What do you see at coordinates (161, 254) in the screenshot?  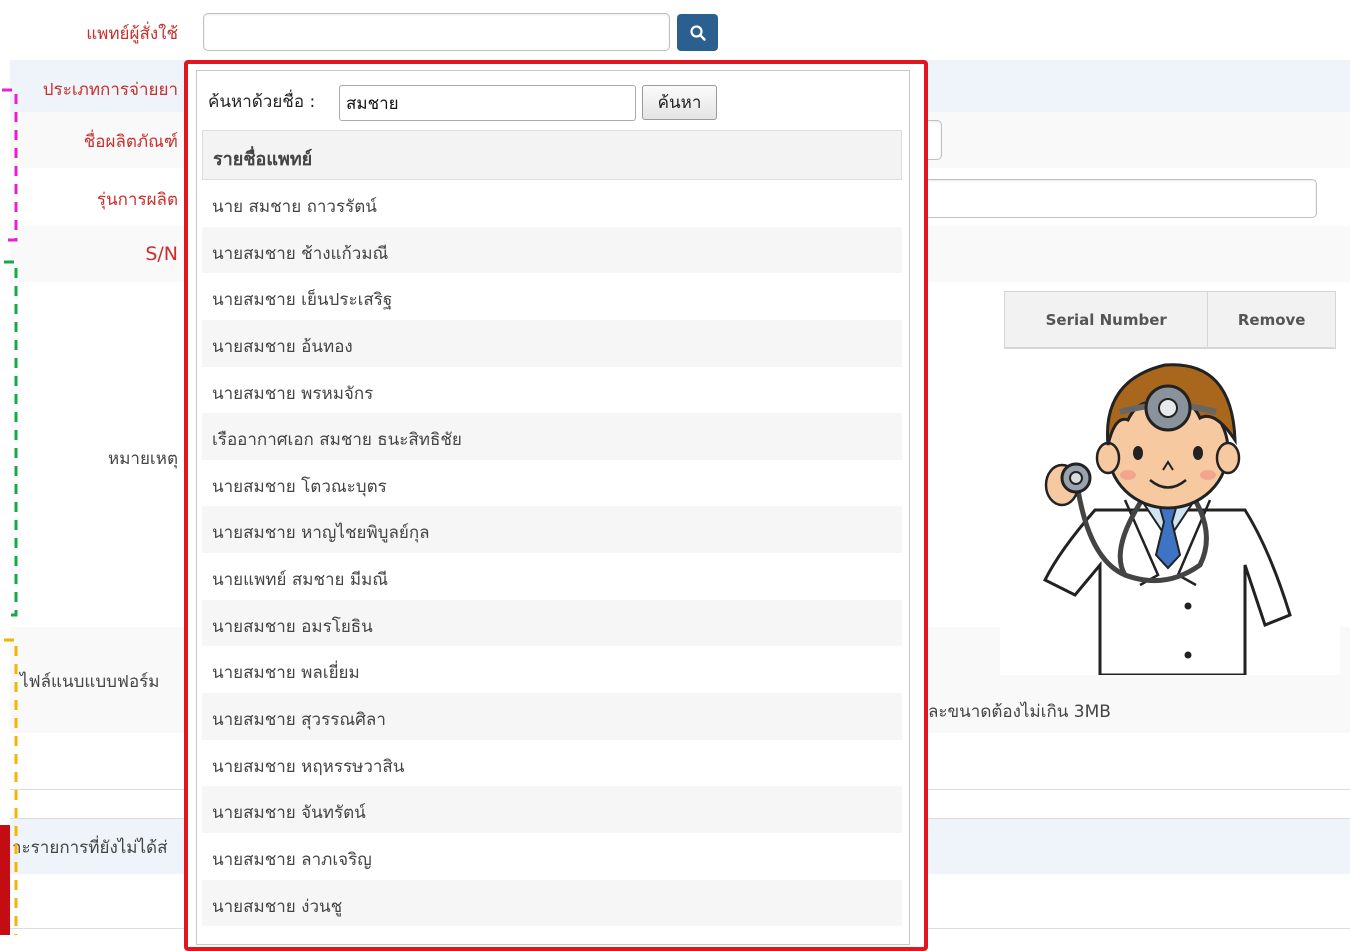 I see `sn-label: S/N` at bounding box center [161, 254].